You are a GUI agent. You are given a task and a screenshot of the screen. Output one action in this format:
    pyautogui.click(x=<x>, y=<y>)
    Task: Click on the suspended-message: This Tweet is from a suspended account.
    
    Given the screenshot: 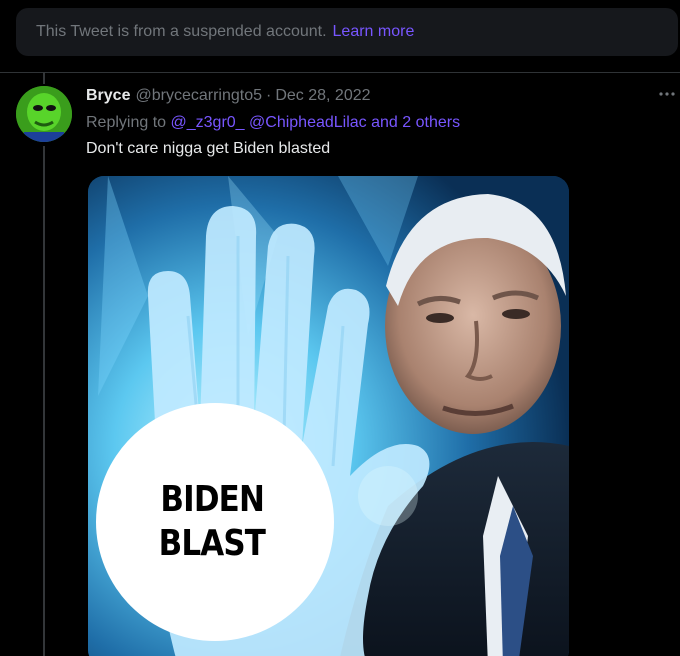 What is the action you would take?
    pyautogui.click(x=181, y=31)
    